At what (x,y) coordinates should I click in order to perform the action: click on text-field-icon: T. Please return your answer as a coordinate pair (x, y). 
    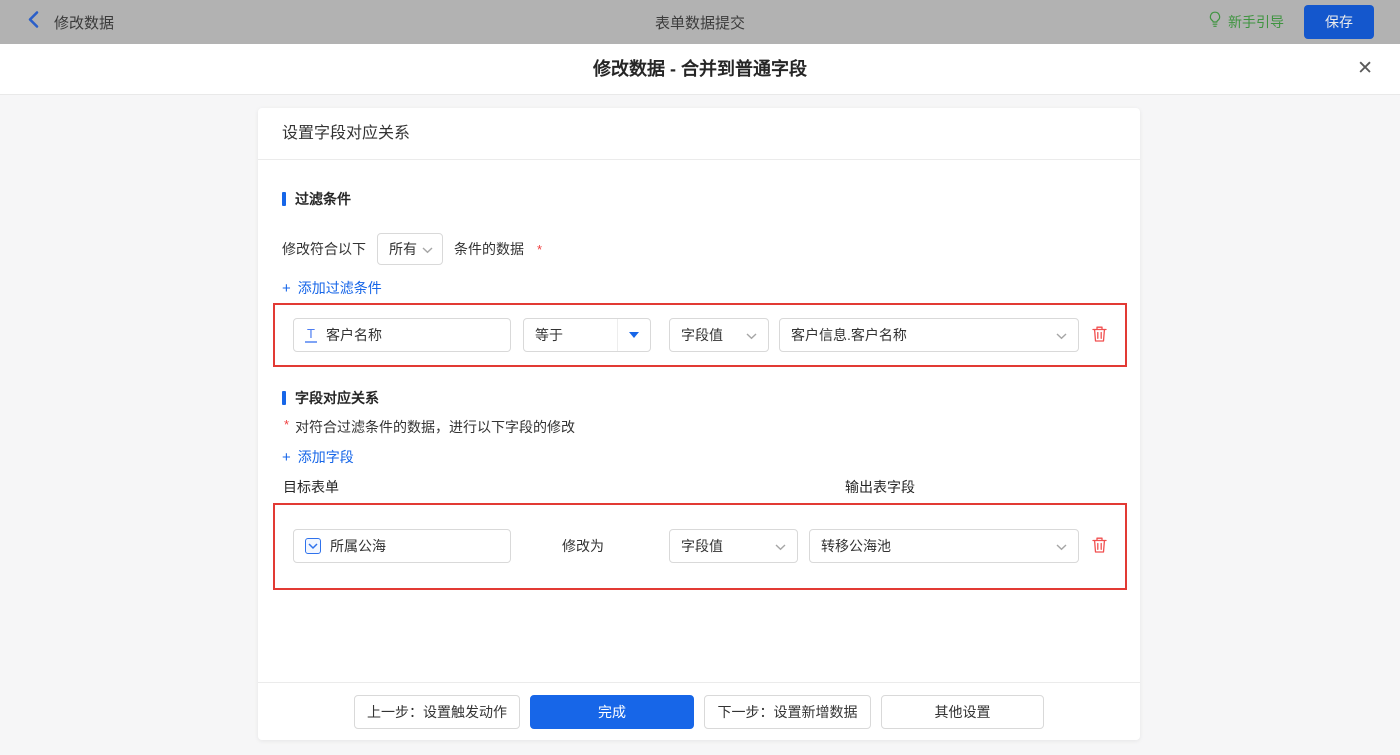
    Looking at the image, I should click on (311, 334).